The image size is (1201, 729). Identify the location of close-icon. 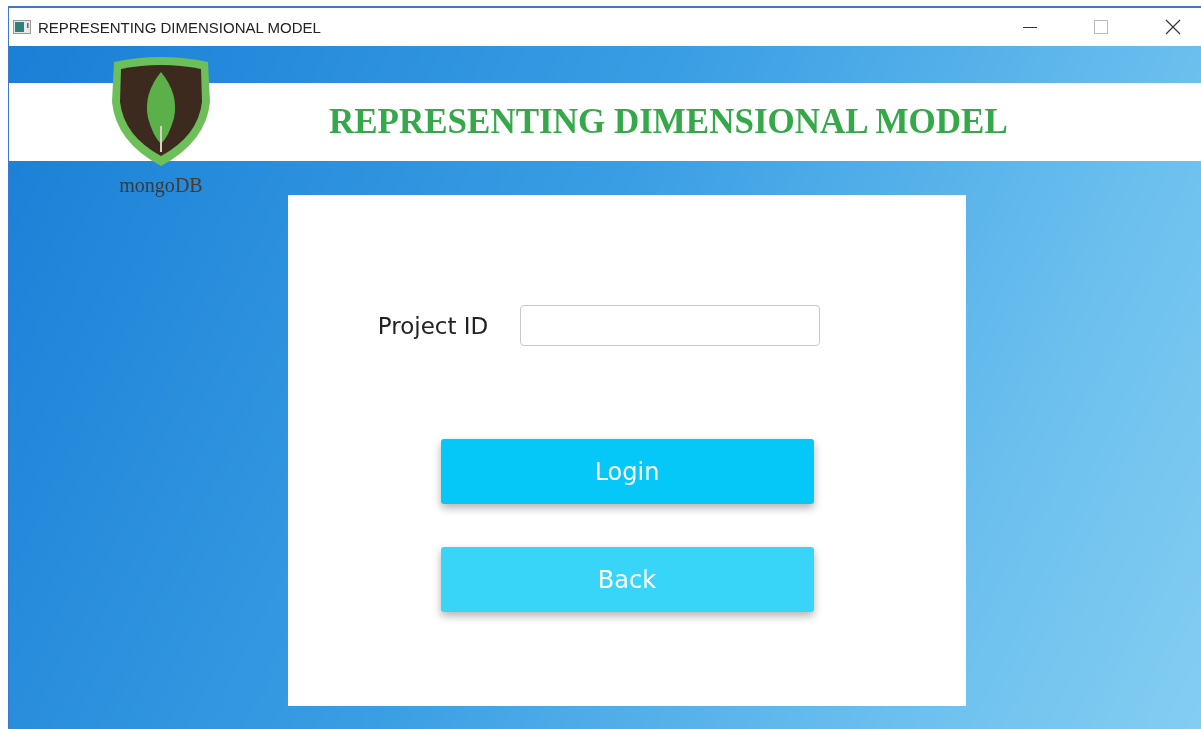
(1173, 27).